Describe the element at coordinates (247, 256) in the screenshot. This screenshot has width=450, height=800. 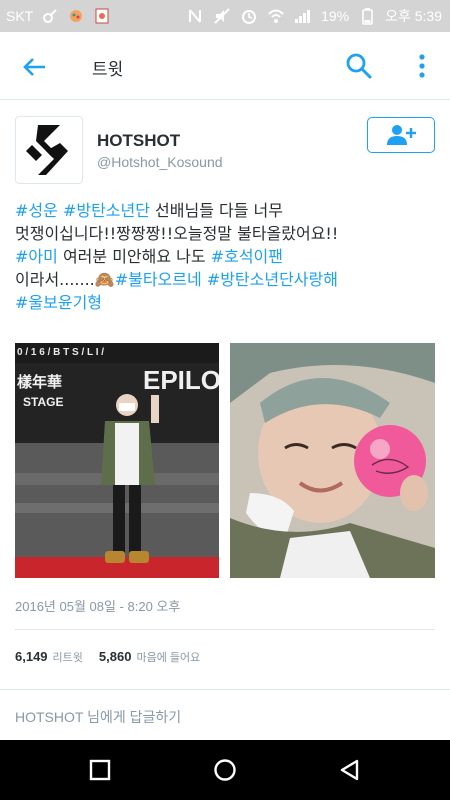
I see `hashtag-link: #호석이팬` at that location.